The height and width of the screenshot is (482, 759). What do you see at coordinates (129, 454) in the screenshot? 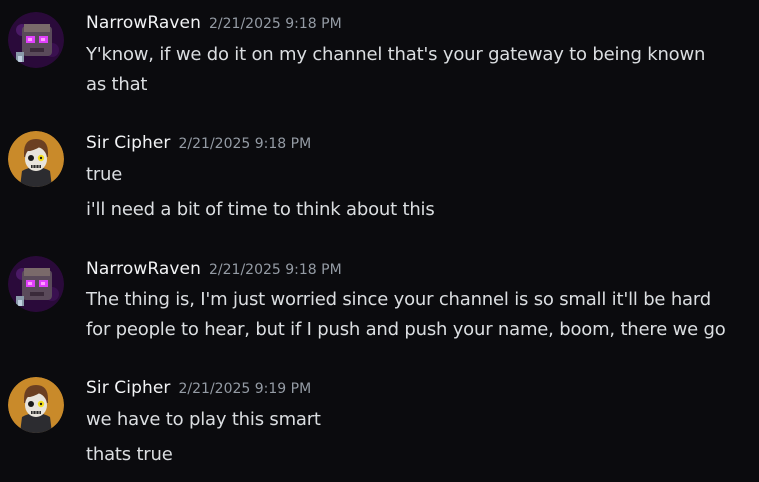
I see `message-text: thats true` at bounding box center [129, 454].